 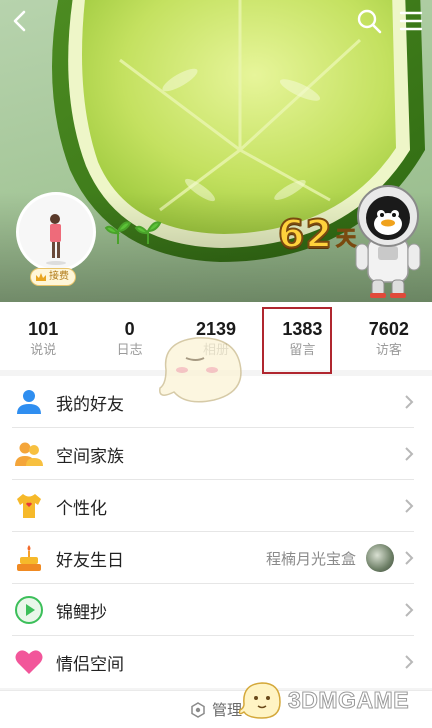 What do you see at coordinates (388, 350) in the screenshot?
I see `stat-label: 访客` at bounding box center [388, 350].